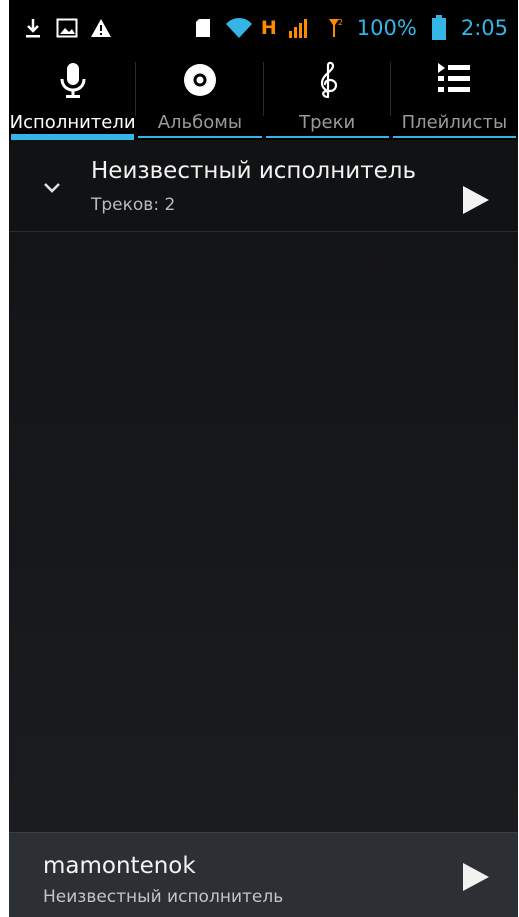  What do you see at coordinates (33, 28) in the screenshot?
I see `download-icon` at bounding box center [33, 28].